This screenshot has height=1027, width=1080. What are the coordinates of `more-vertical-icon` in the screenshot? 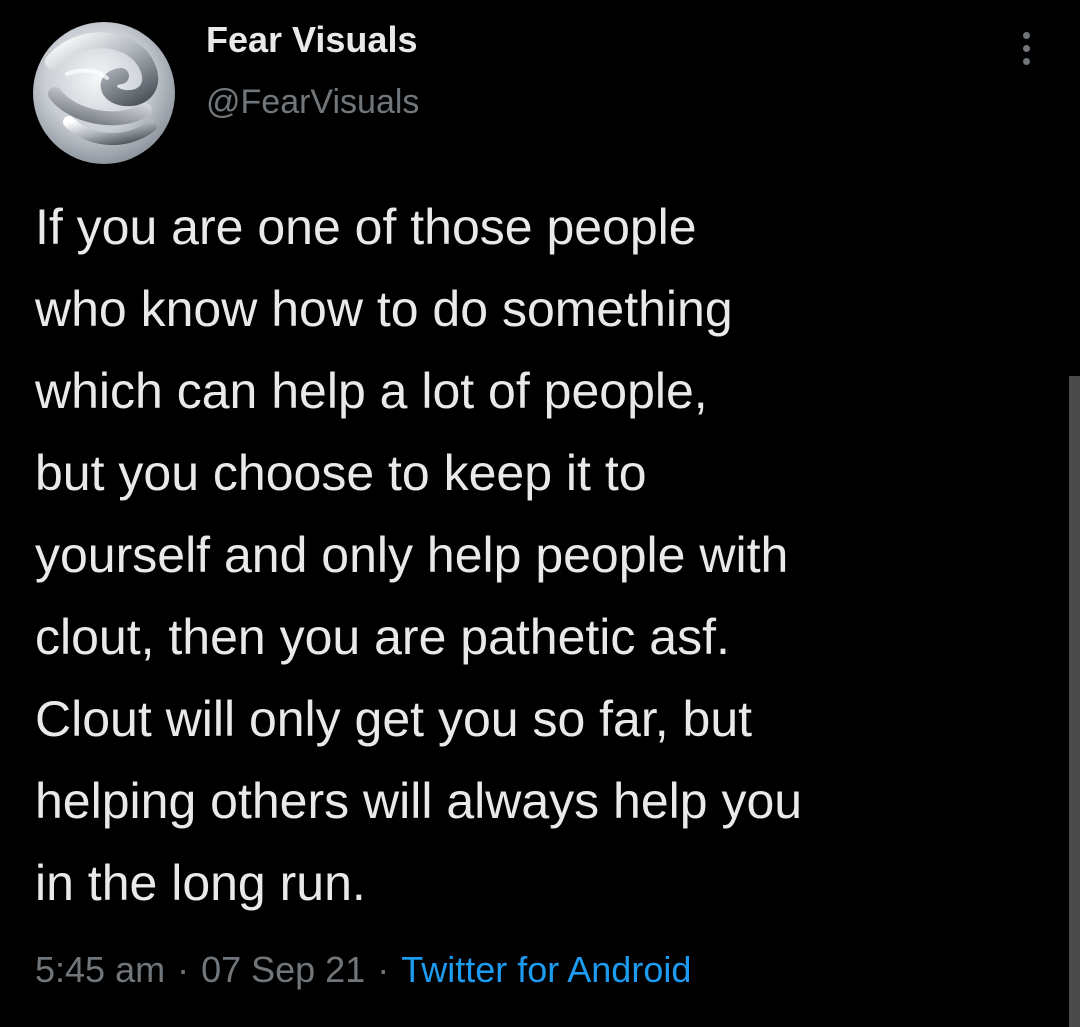 It's located at (1026, 35).